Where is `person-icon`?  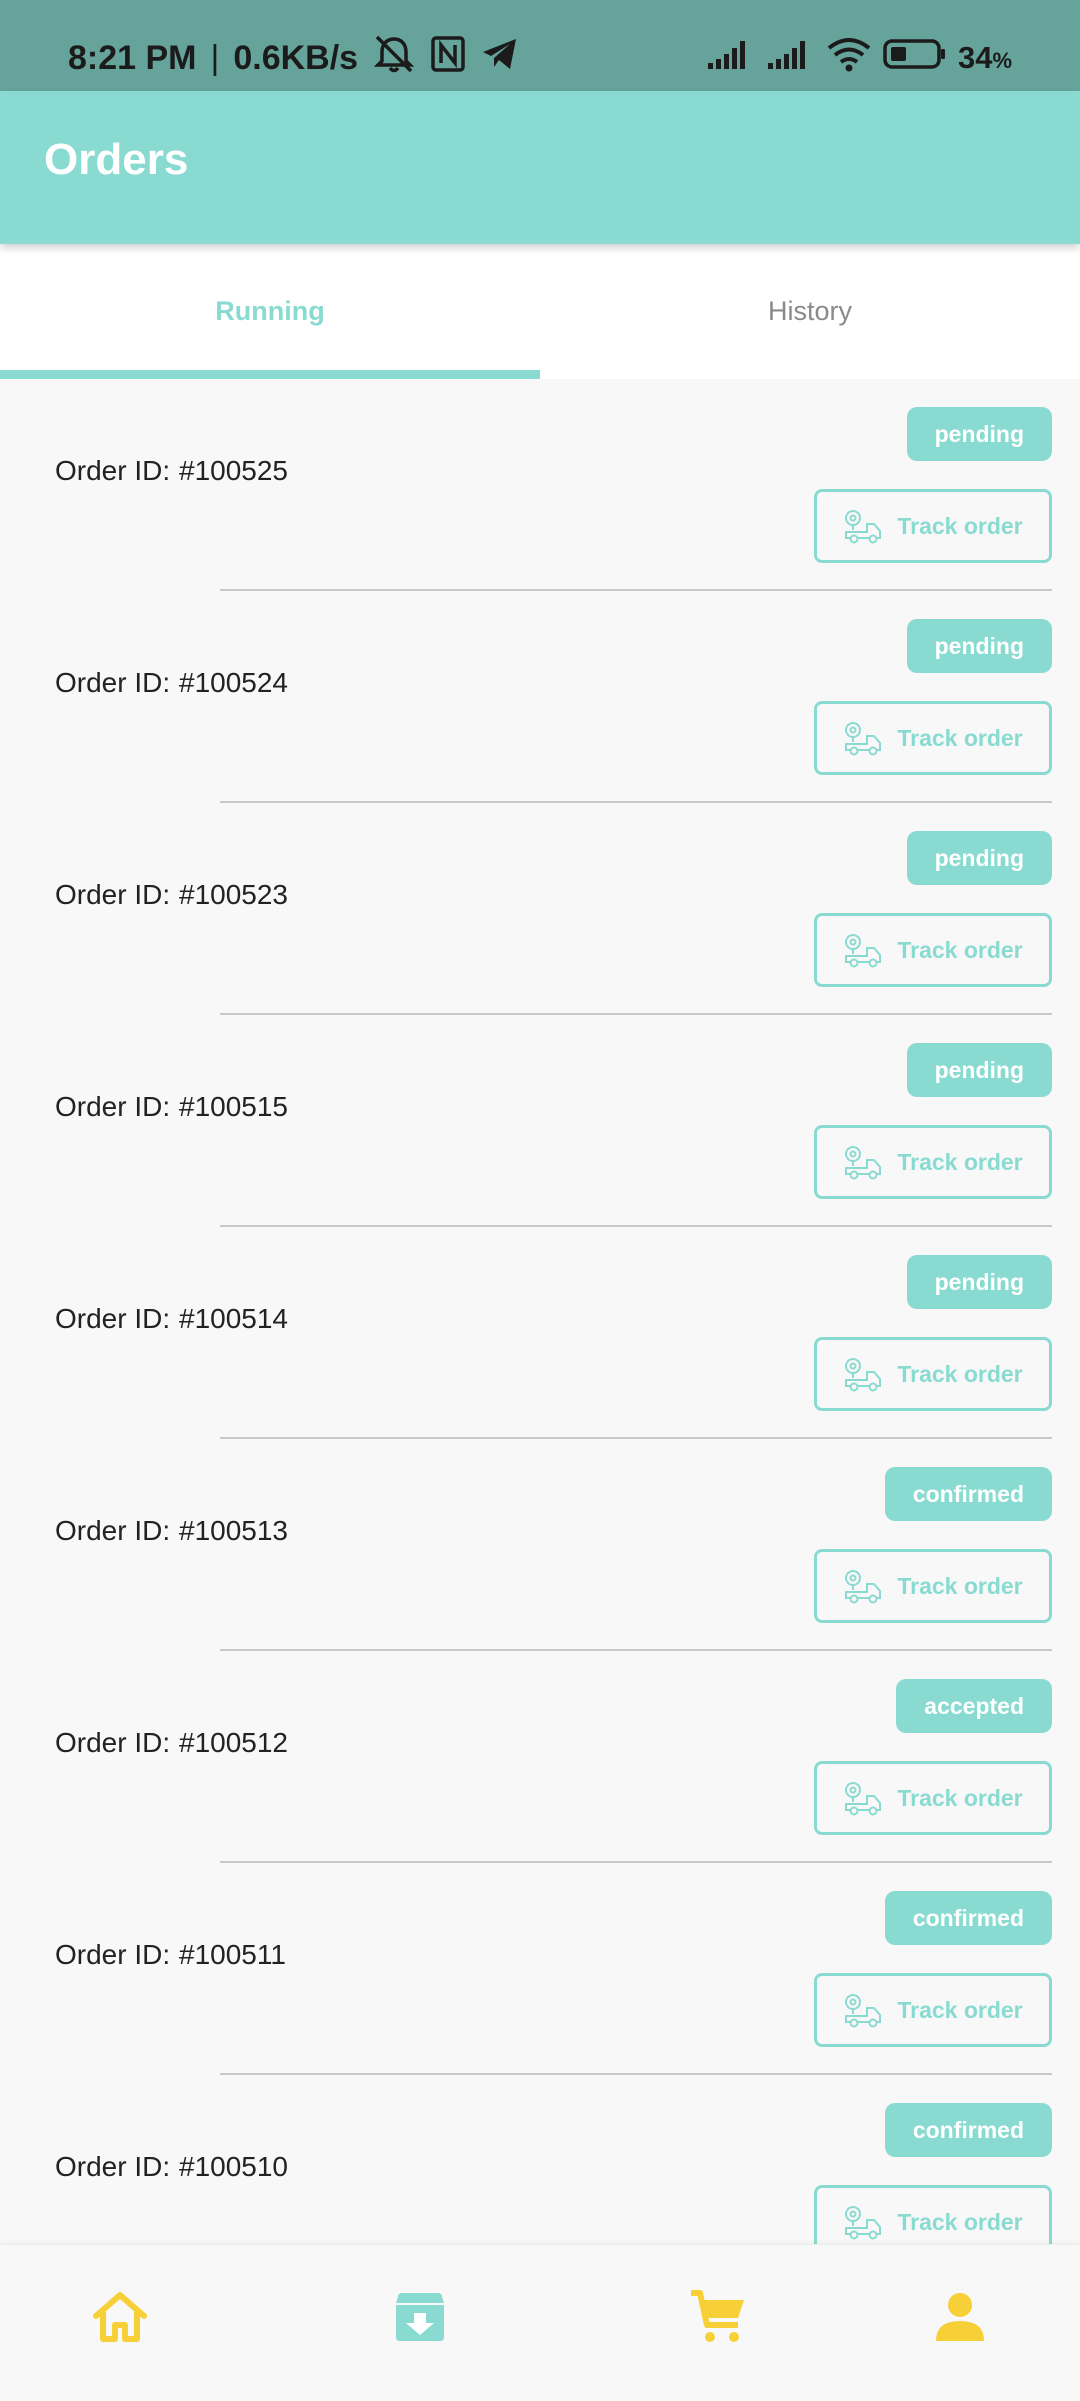
person-icon is located at coordinates (960, 2319).